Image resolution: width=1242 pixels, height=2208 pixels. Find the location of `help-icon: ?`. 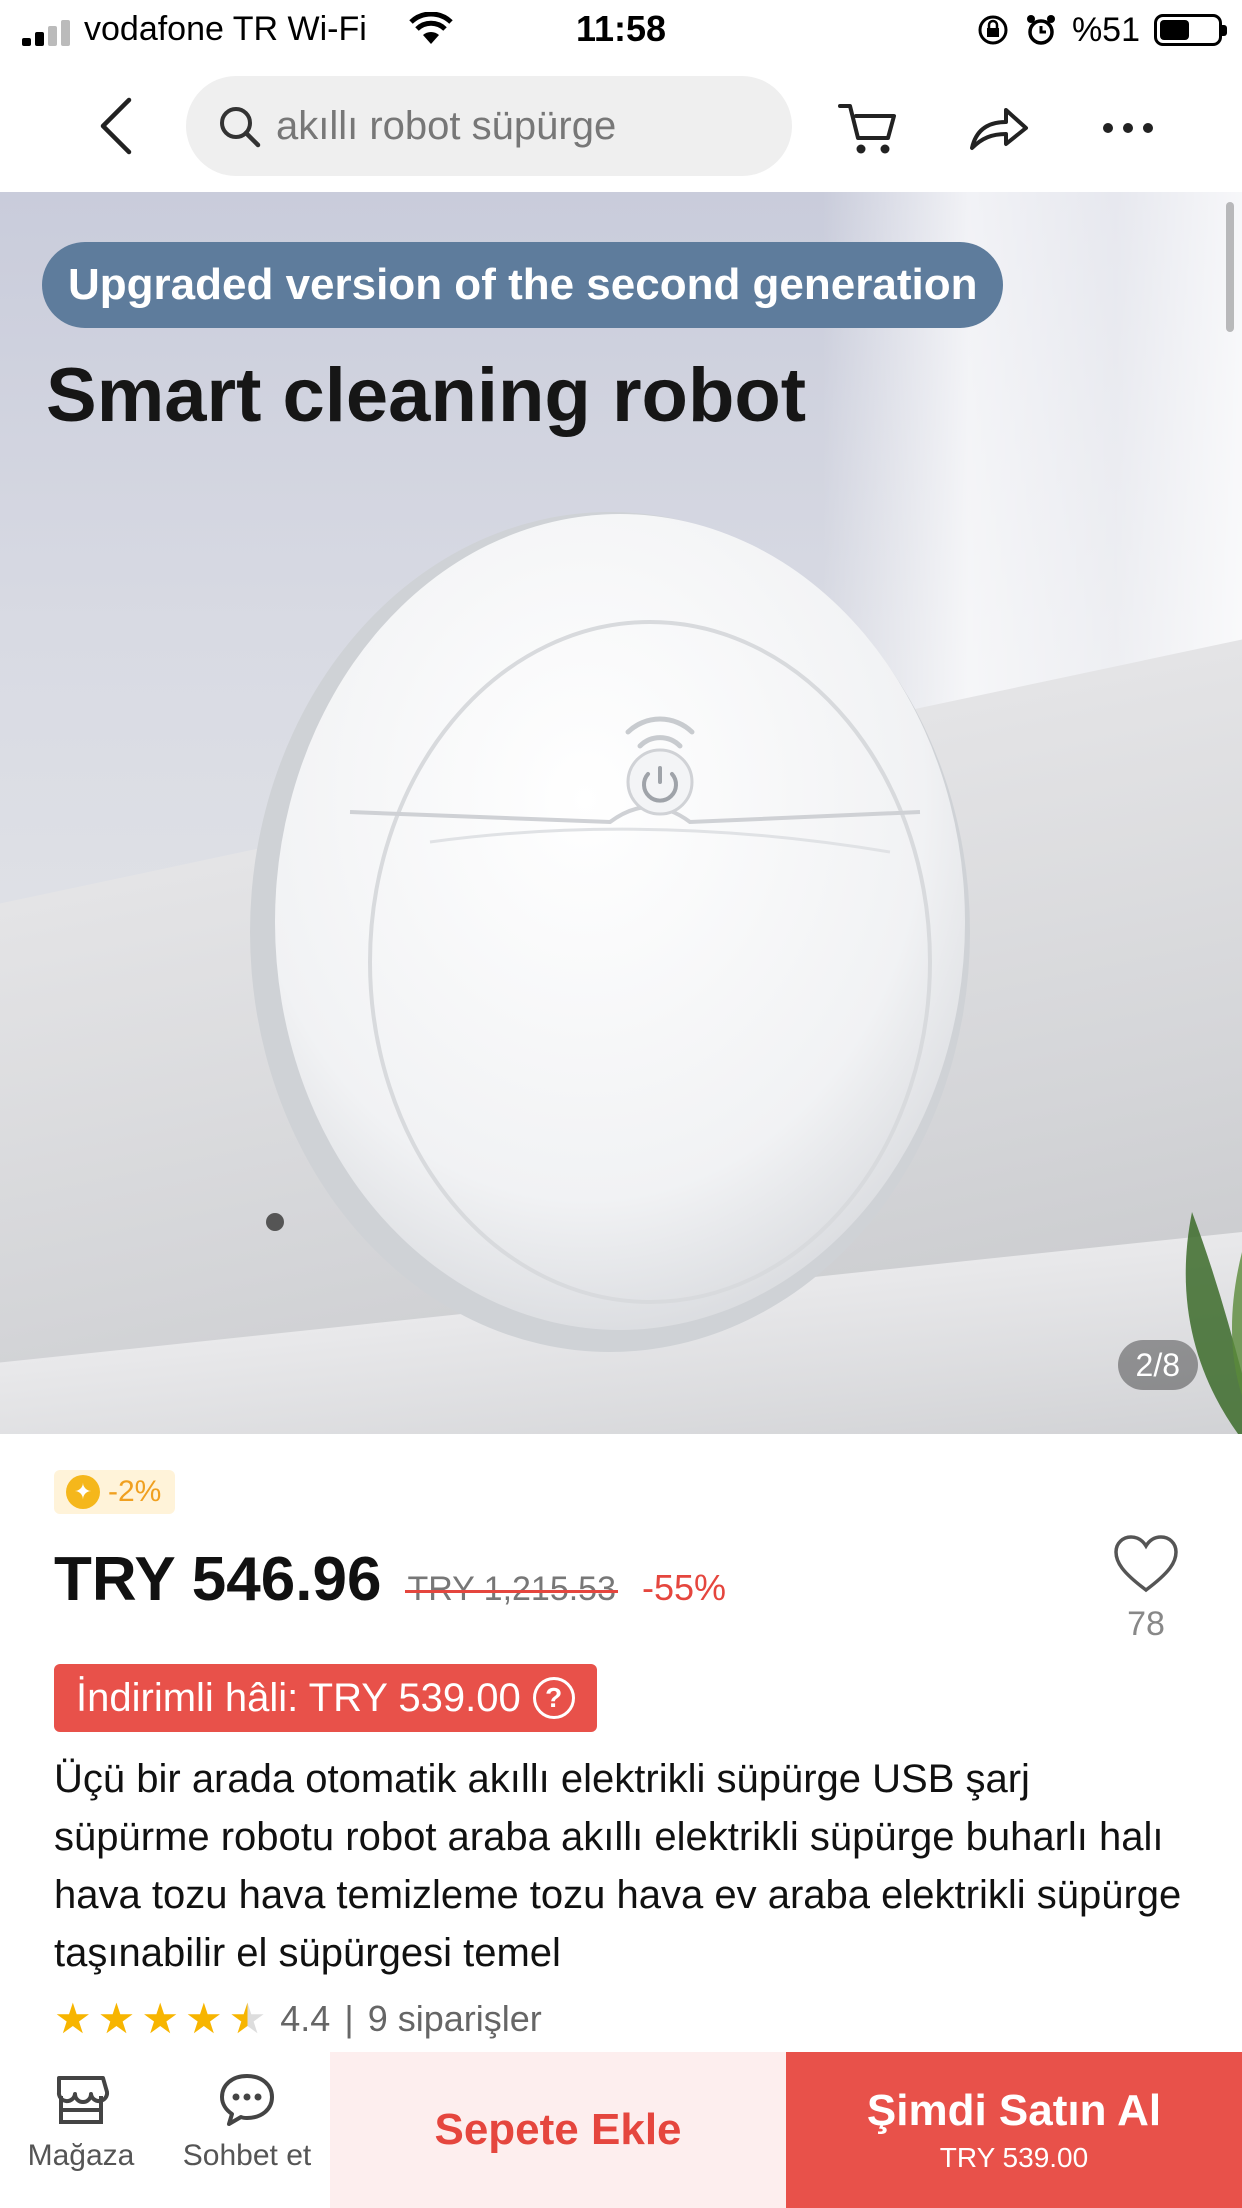

help-icon: ? is located at coordinates (553, 1698).